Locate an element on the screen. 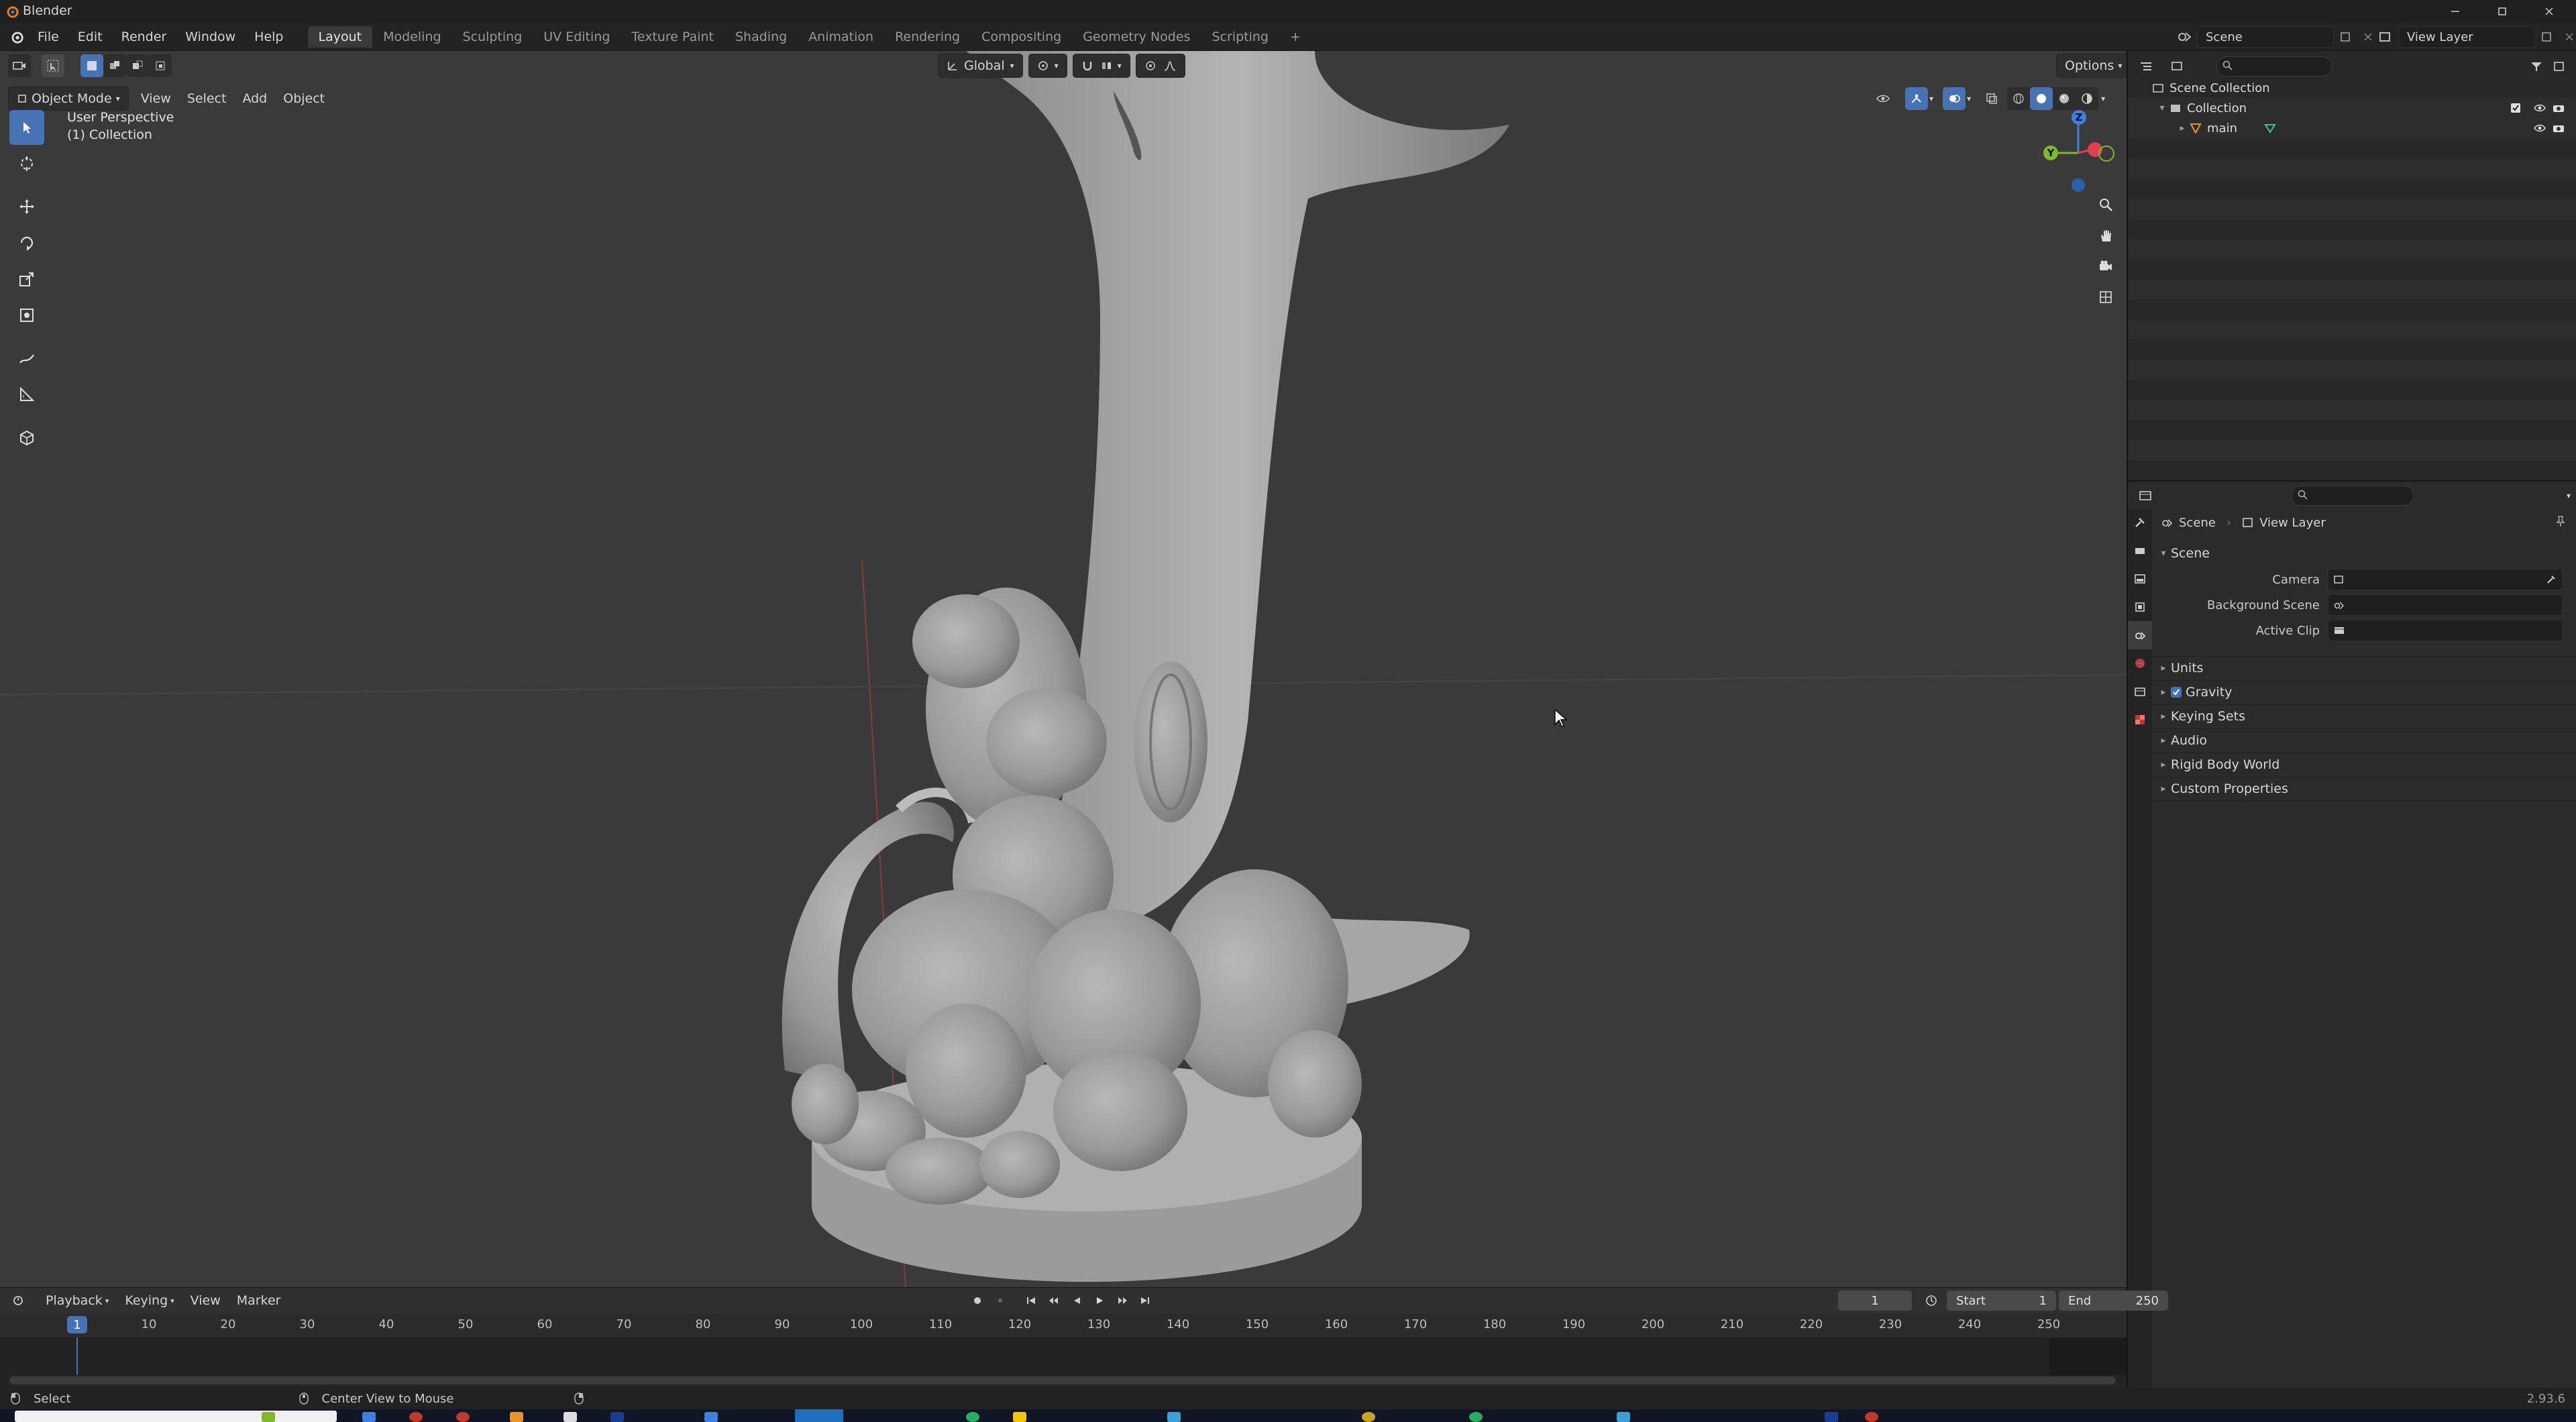  pin-icon is located at coordinates (2561, 521).